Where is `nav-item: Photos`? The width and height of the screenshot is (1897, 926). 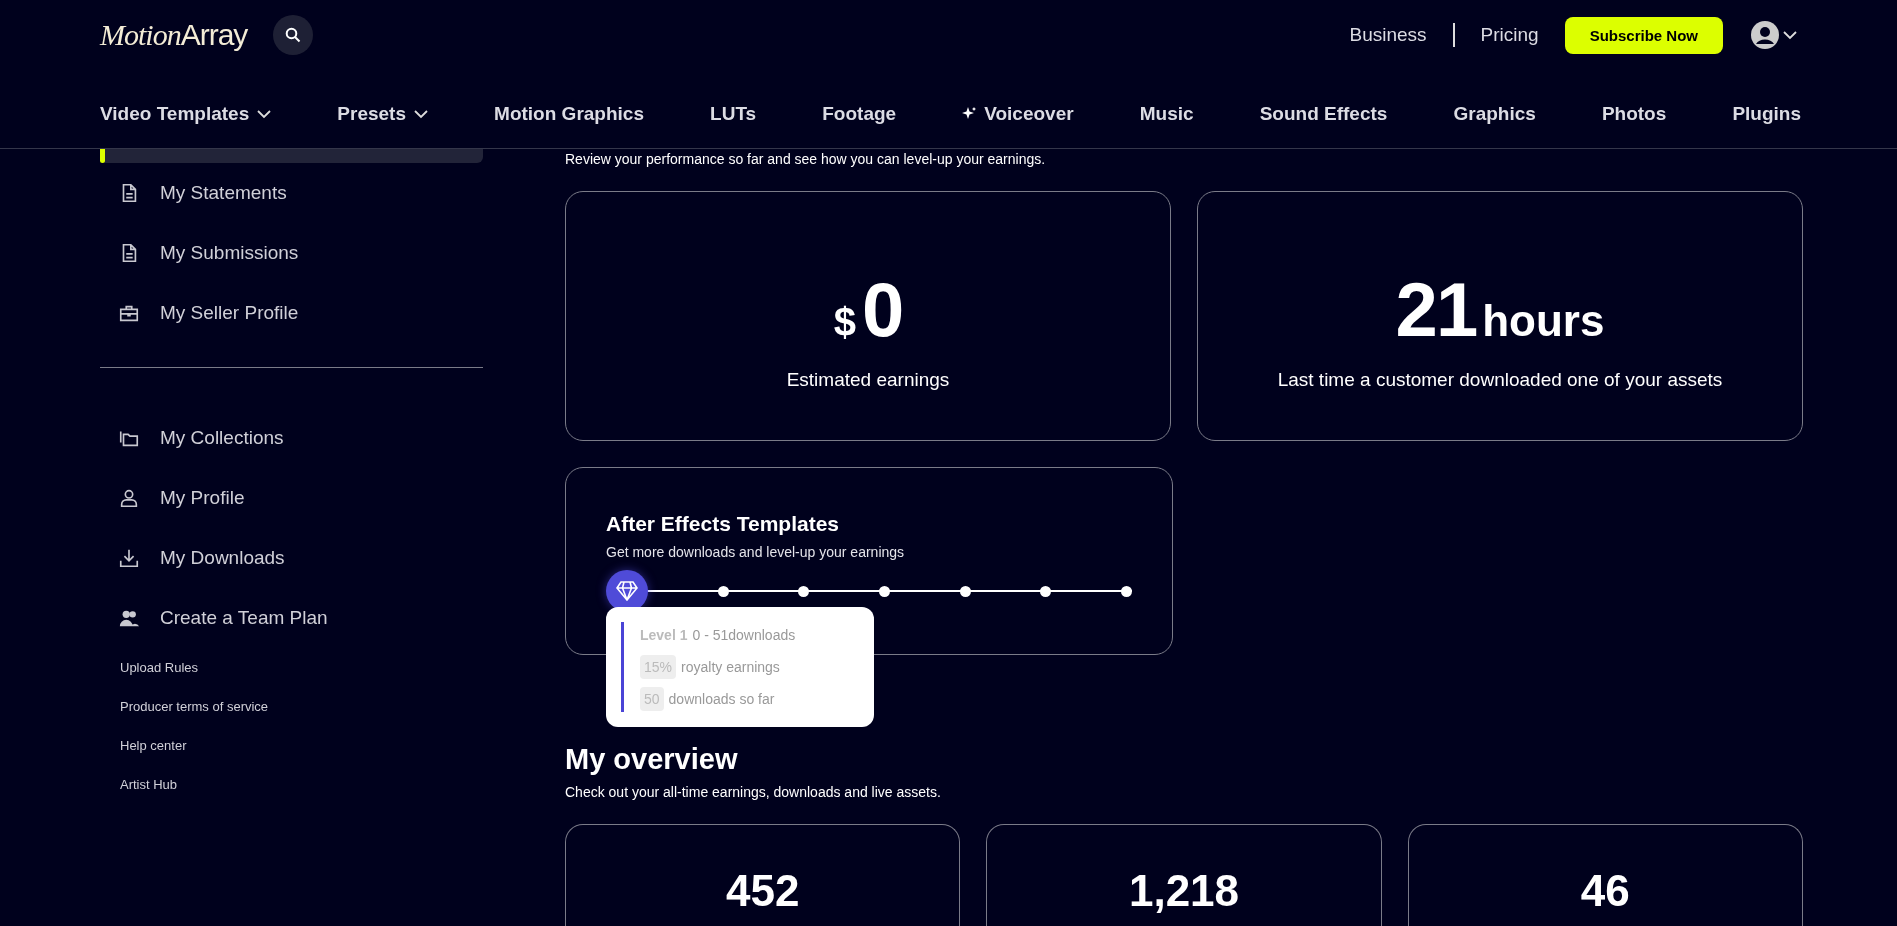
nav-item: Photos is located at coordinates (1634, 114).